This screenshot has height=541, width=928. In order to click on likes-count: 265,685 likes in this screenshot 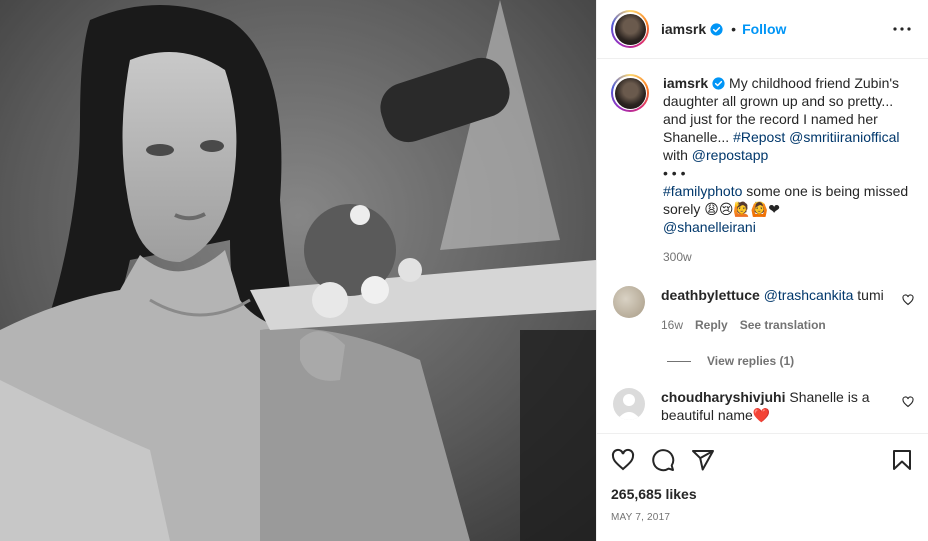, I will do `click(762, 494)`.